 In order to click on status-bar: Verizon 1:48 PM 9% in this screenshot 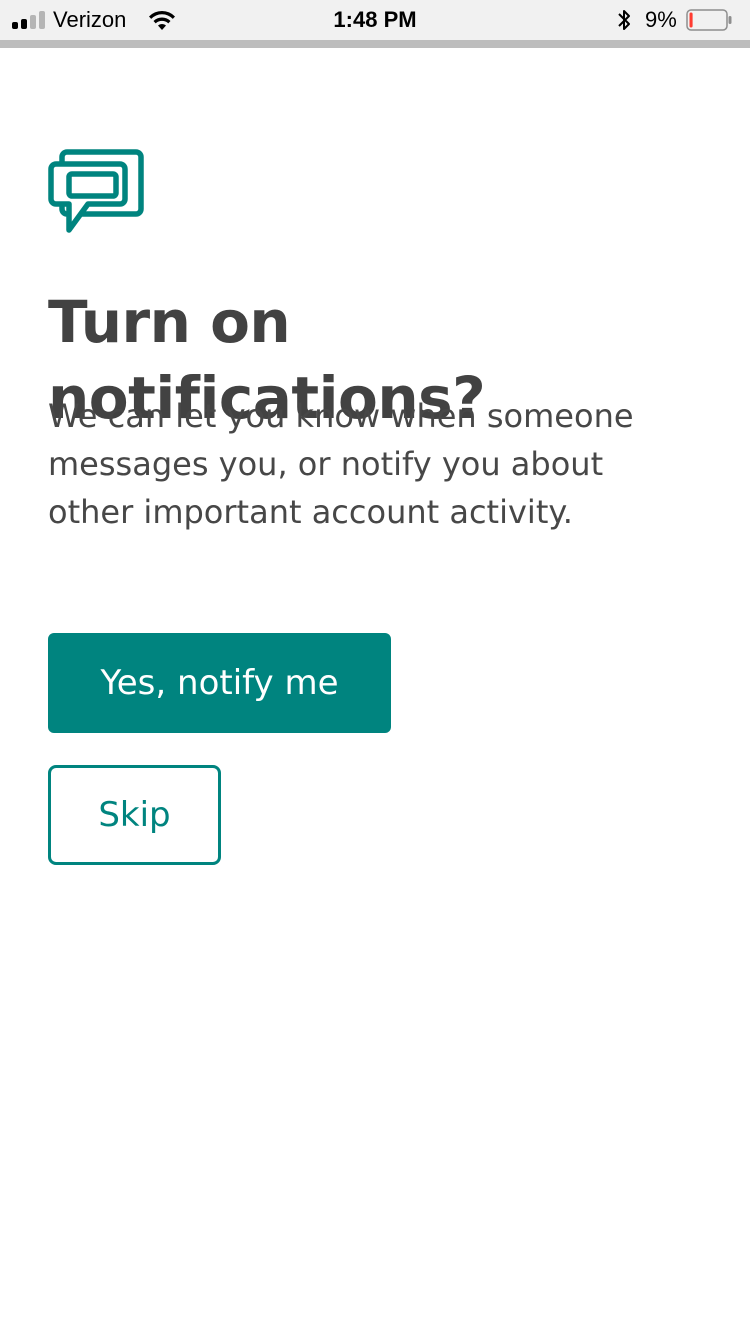, I will do `click(375, 20)`.